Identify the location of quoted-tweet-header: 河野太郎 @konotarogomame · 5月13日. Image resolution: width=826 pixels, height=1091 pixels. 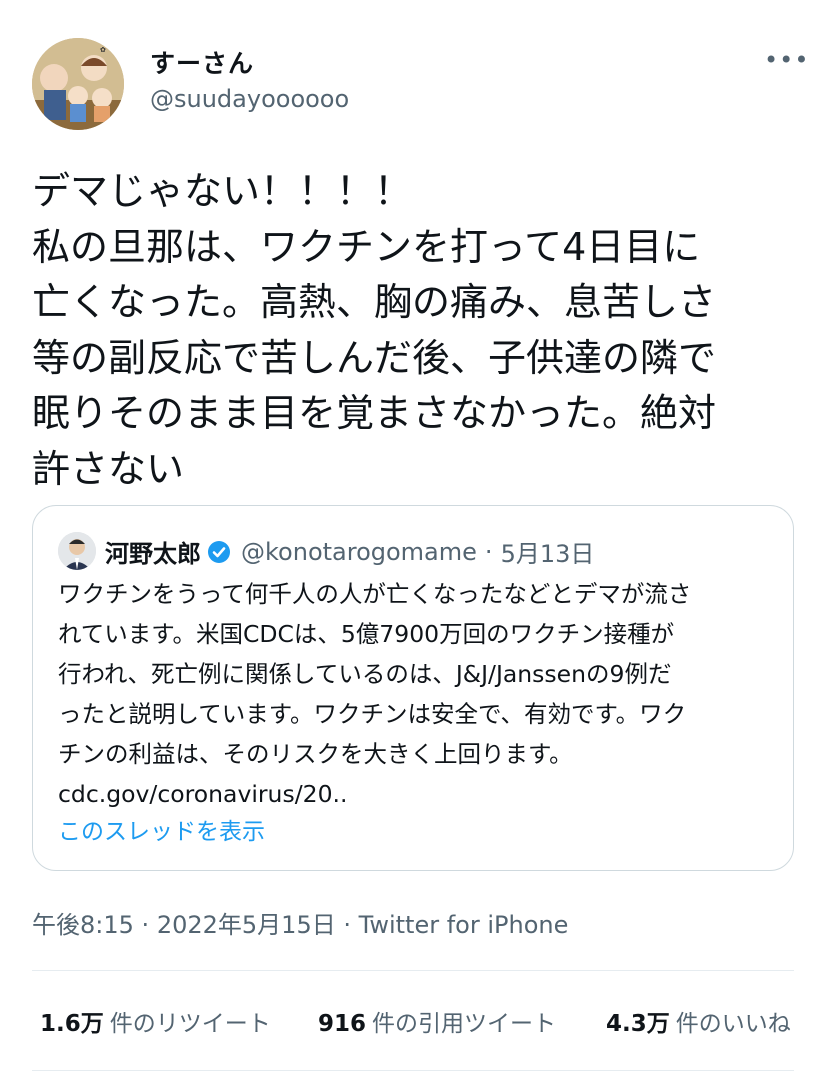
(349, 551).